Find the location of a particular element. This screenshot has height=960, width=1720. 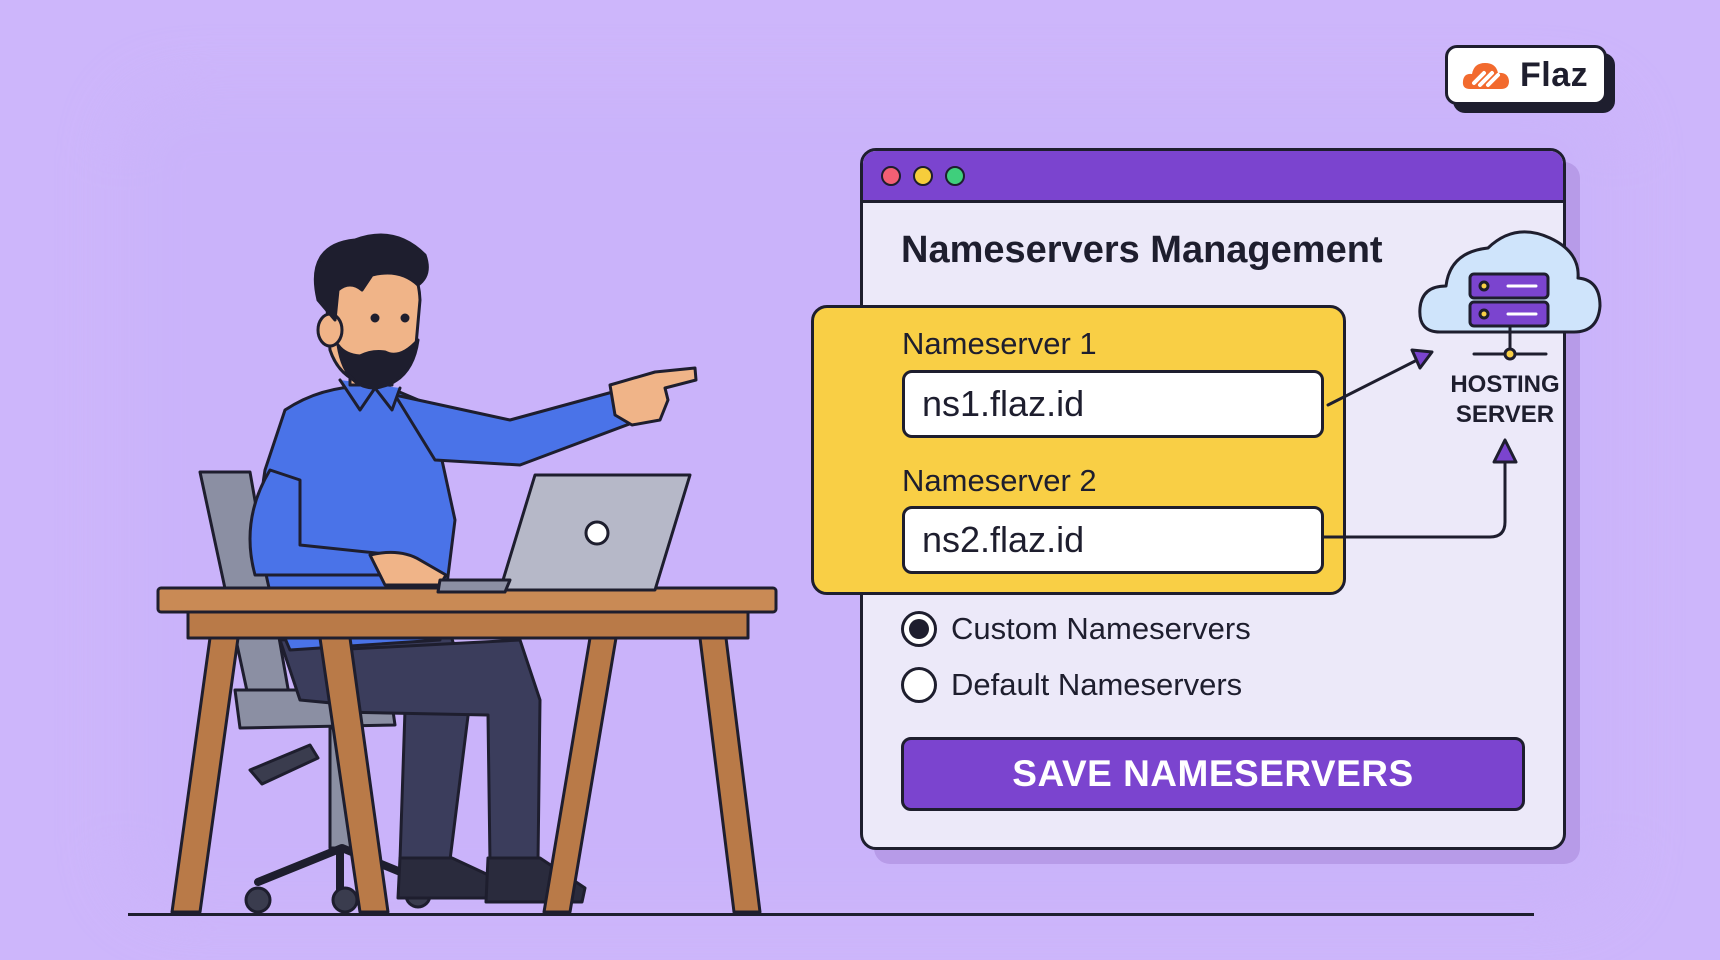

arrow-ns2-to-server is located at coordinates (1414, 497).